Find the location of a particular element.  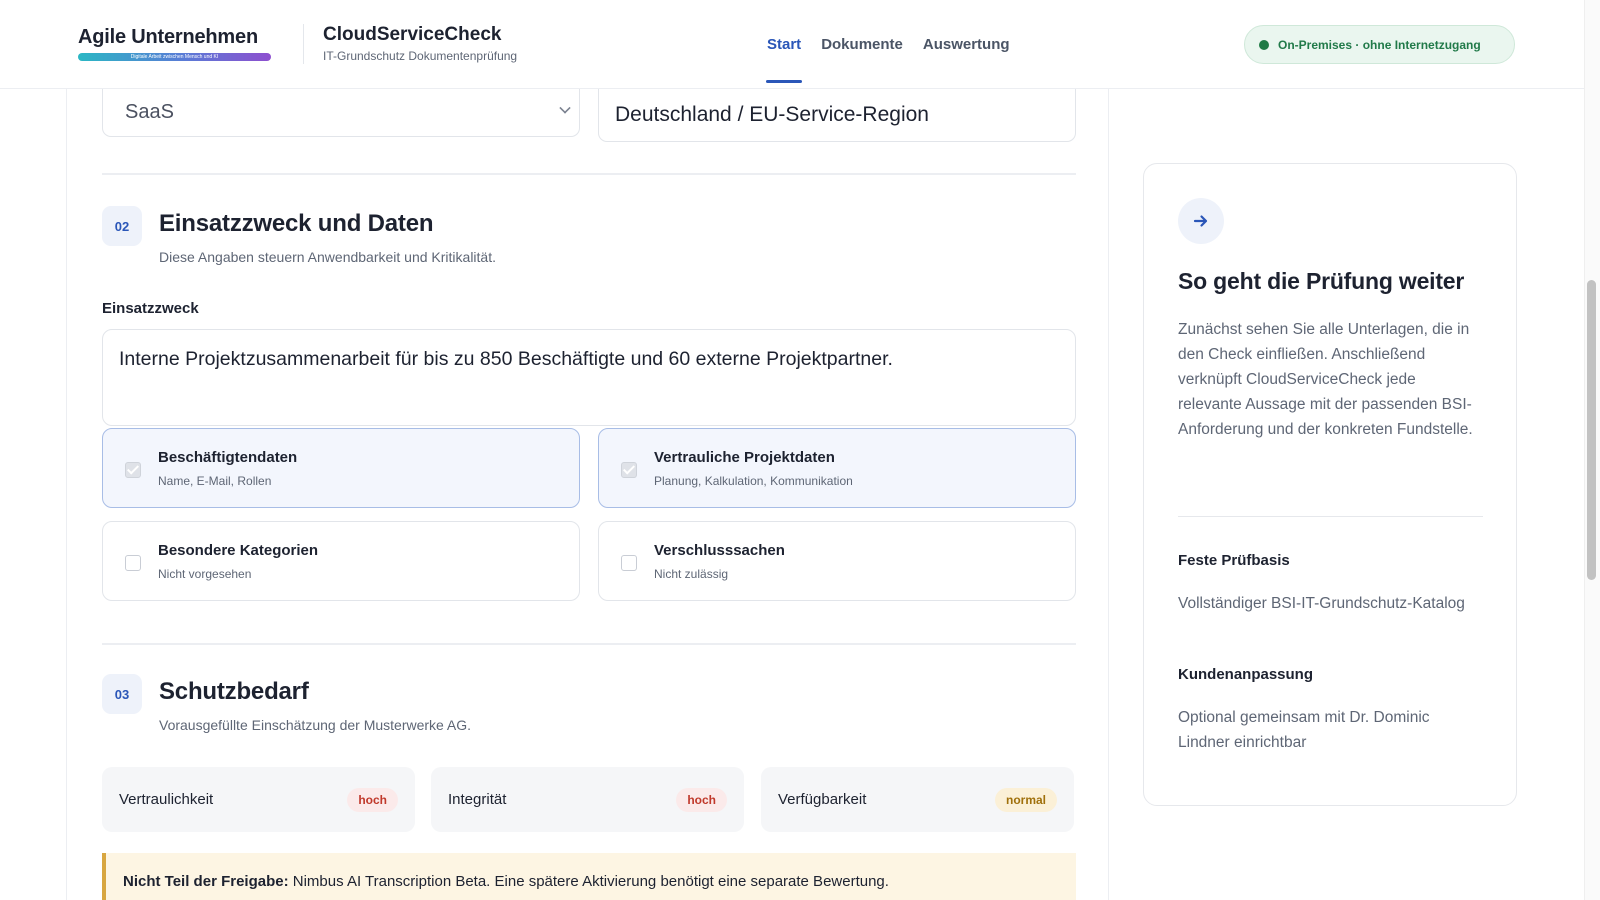

service-model-value: SaaS is located at coordinates (149, 112).